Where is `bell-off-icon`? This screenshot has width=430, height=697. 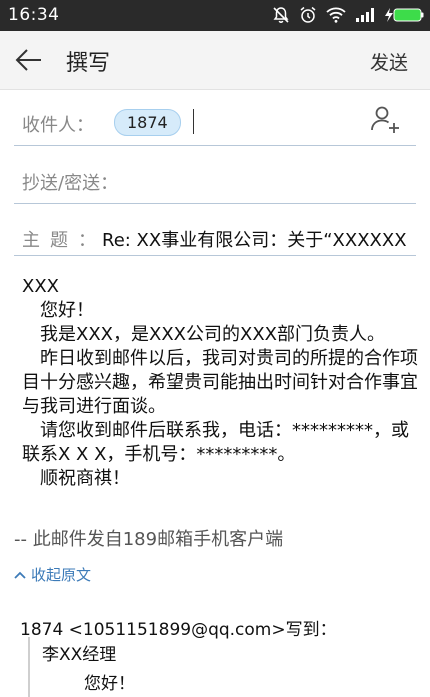 bell-off-icon is located at coordinates (281, 15).